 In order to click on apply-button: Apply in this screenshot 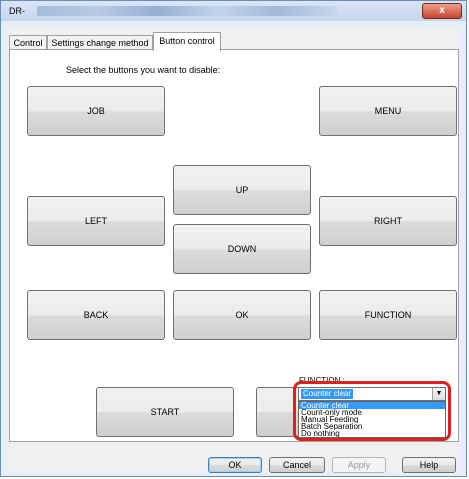, I will do `click(359, 465)`.